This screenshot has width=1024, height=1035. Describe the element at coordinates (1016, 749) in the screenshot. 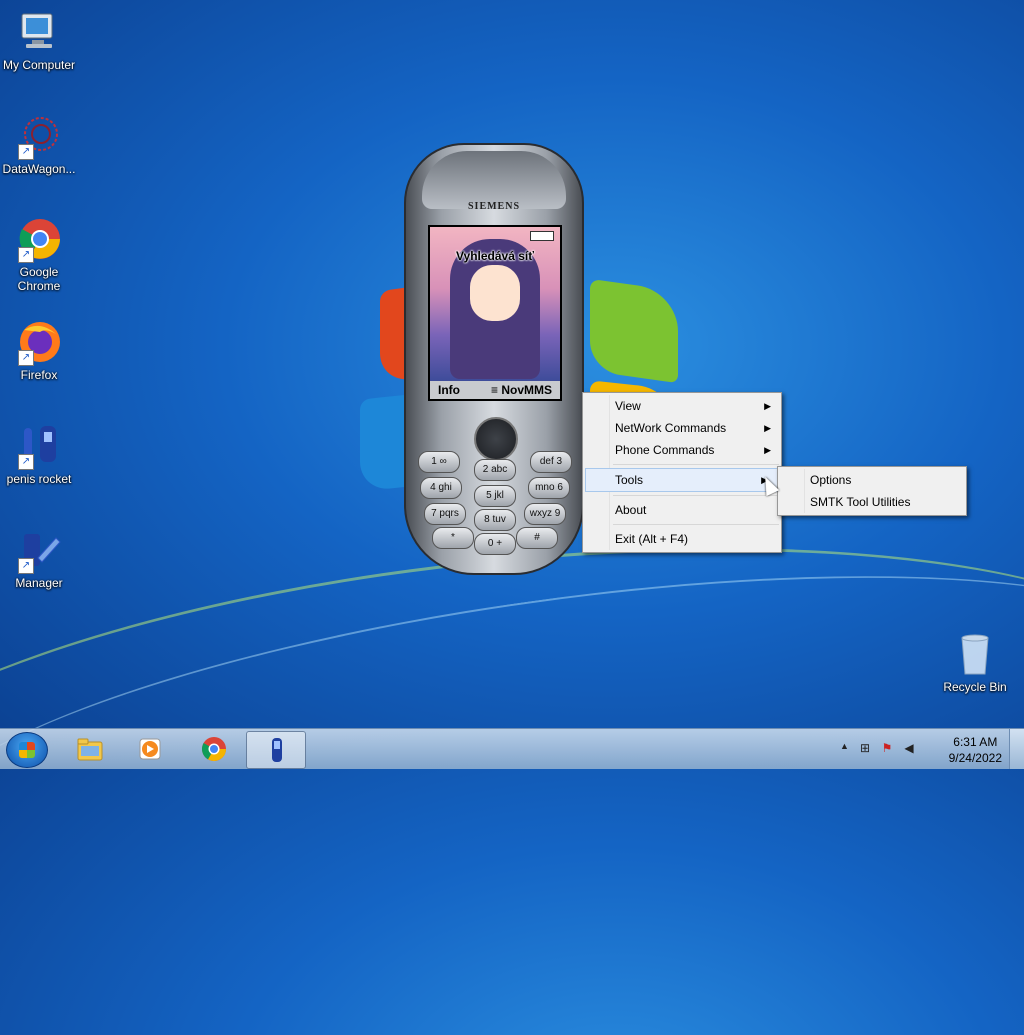

I see `show-desktop-button` at that location.